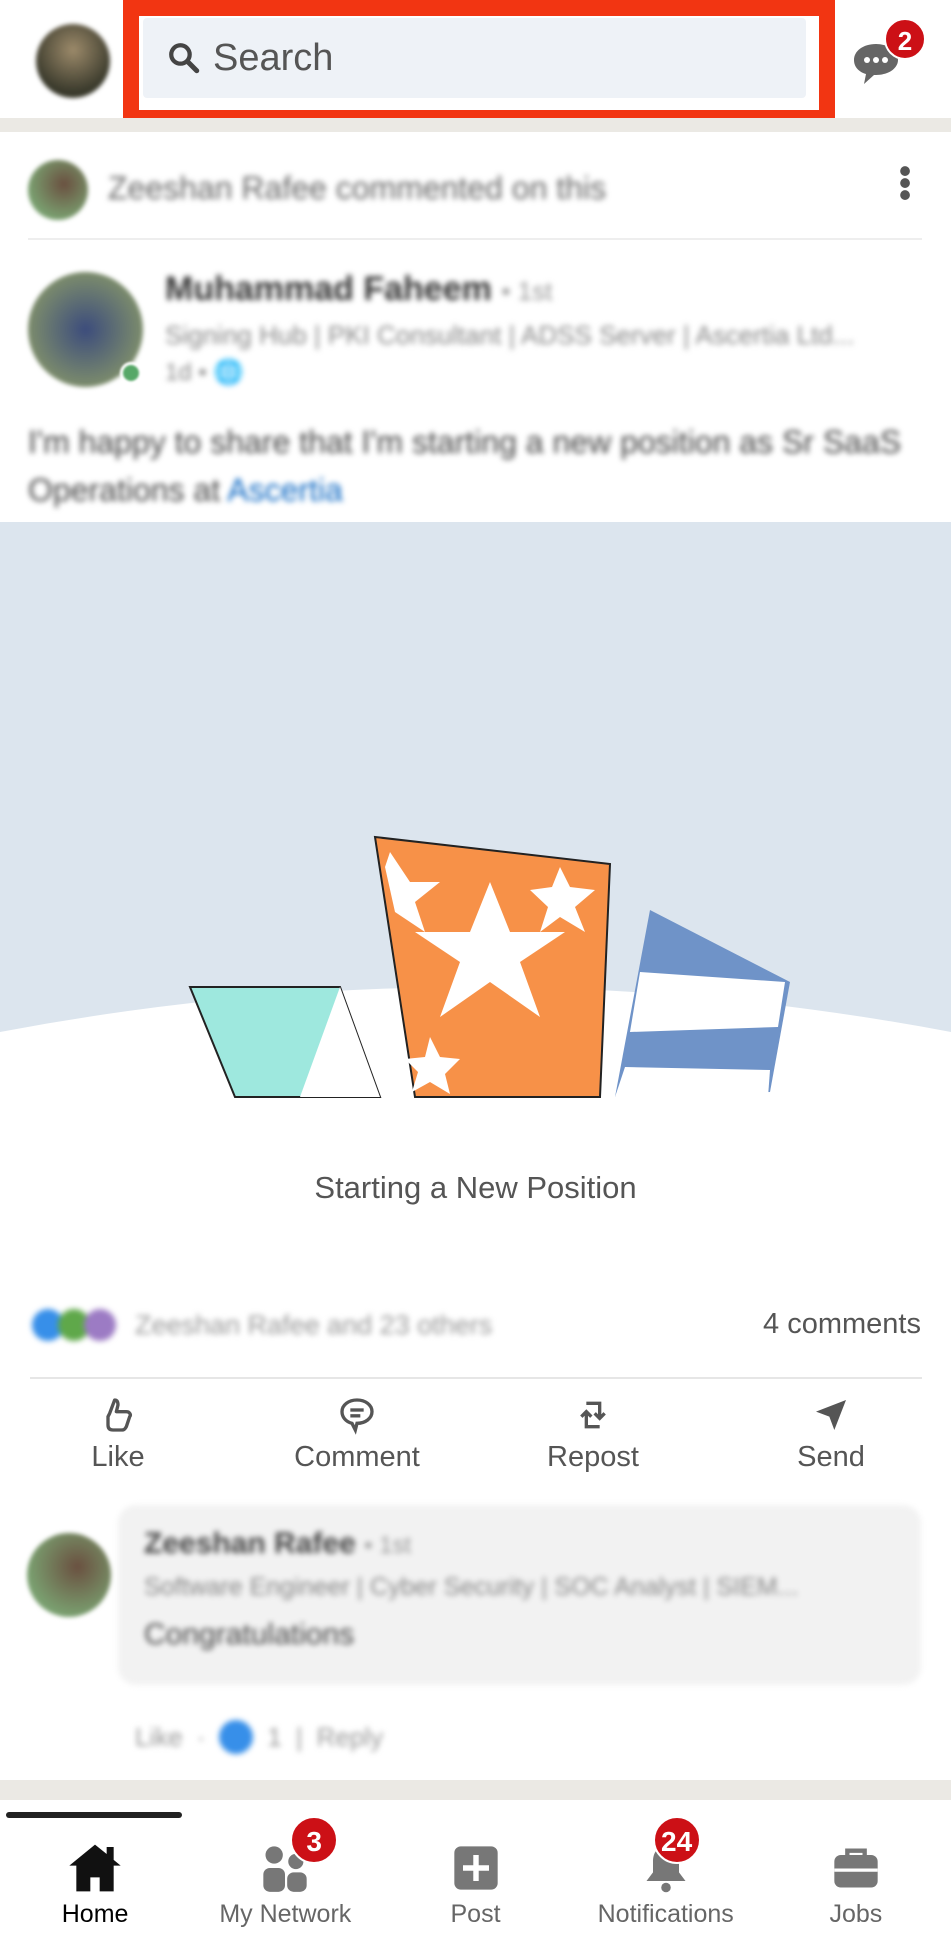 The height and width of the screenshot is (1933, 951). What do you see at coordinates (69, 1575) in the screenshot?
I see `comment-author-avatar` at bounding box center [69, 1575].